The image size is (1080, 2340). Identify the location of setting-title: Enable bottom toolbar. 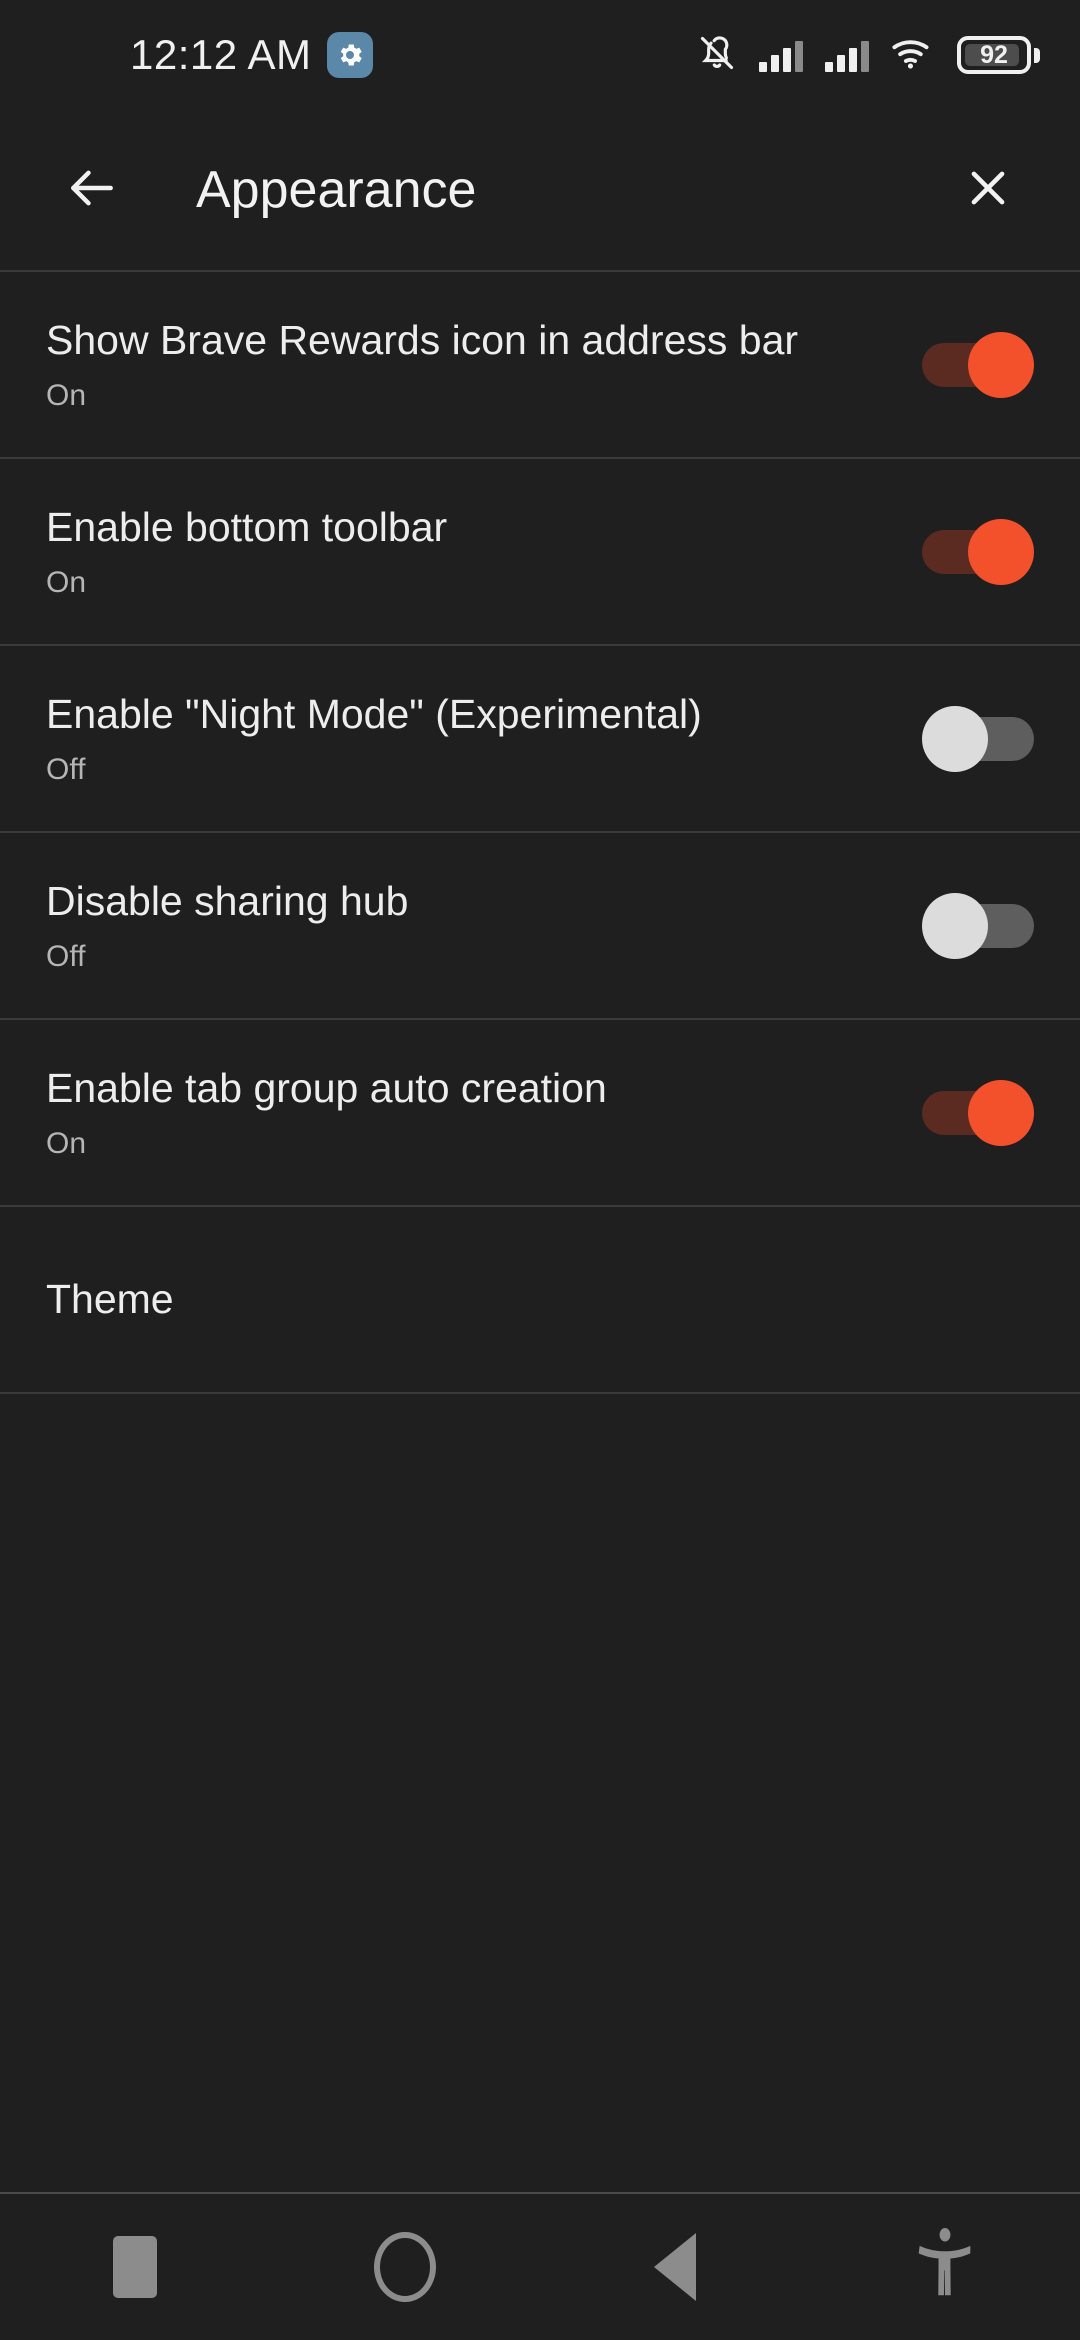
(247, 527).